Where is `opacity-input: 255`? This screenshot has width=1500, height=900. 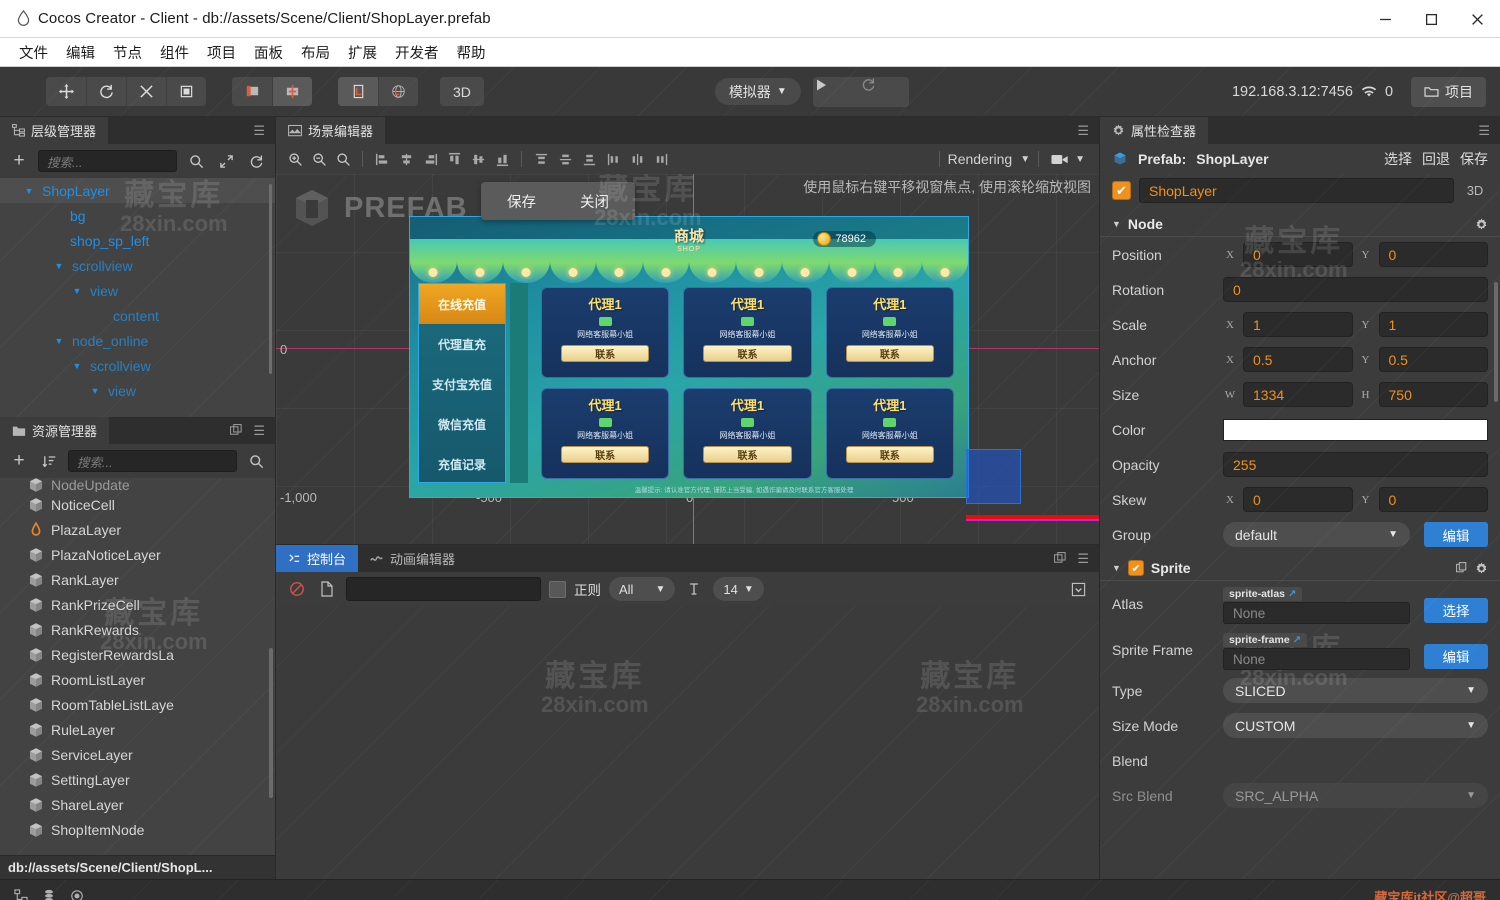
opacity-input: 255 is located at coordinates (1355, 464).